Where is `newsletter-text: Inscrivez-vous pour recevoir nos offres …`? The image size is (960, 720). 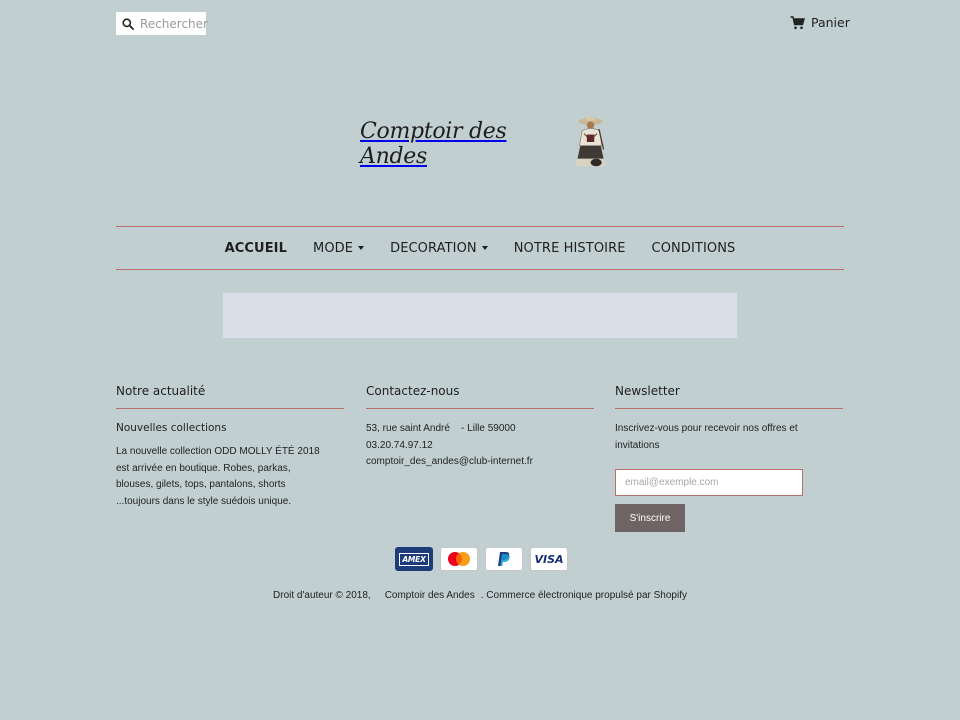 newsletter-text: Inscrivez-vous pour recevoir nos offres … is located at coordinates (706, 437).